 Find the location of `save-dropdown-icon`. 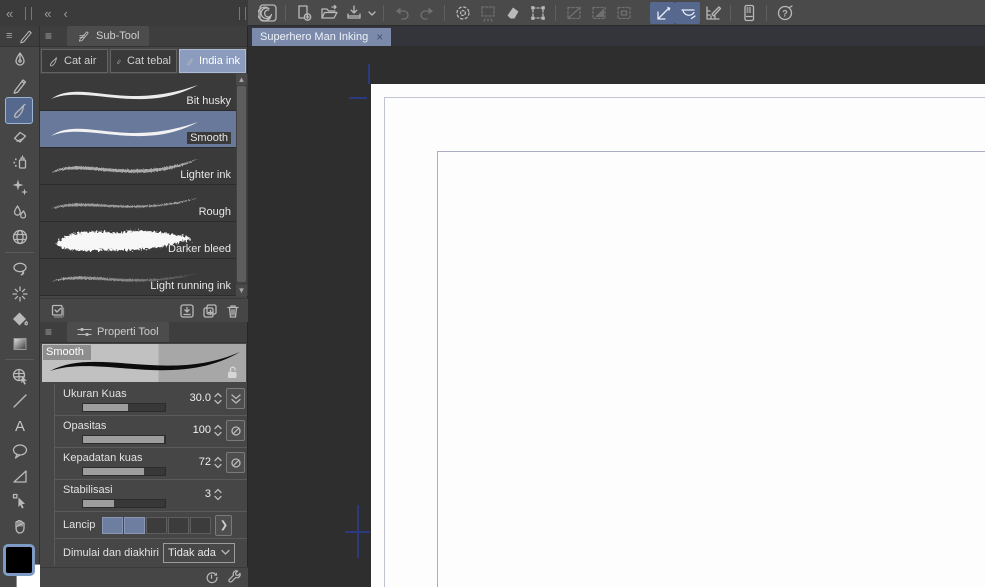

save-dropdown-icon is located at coordinates (372, 13).